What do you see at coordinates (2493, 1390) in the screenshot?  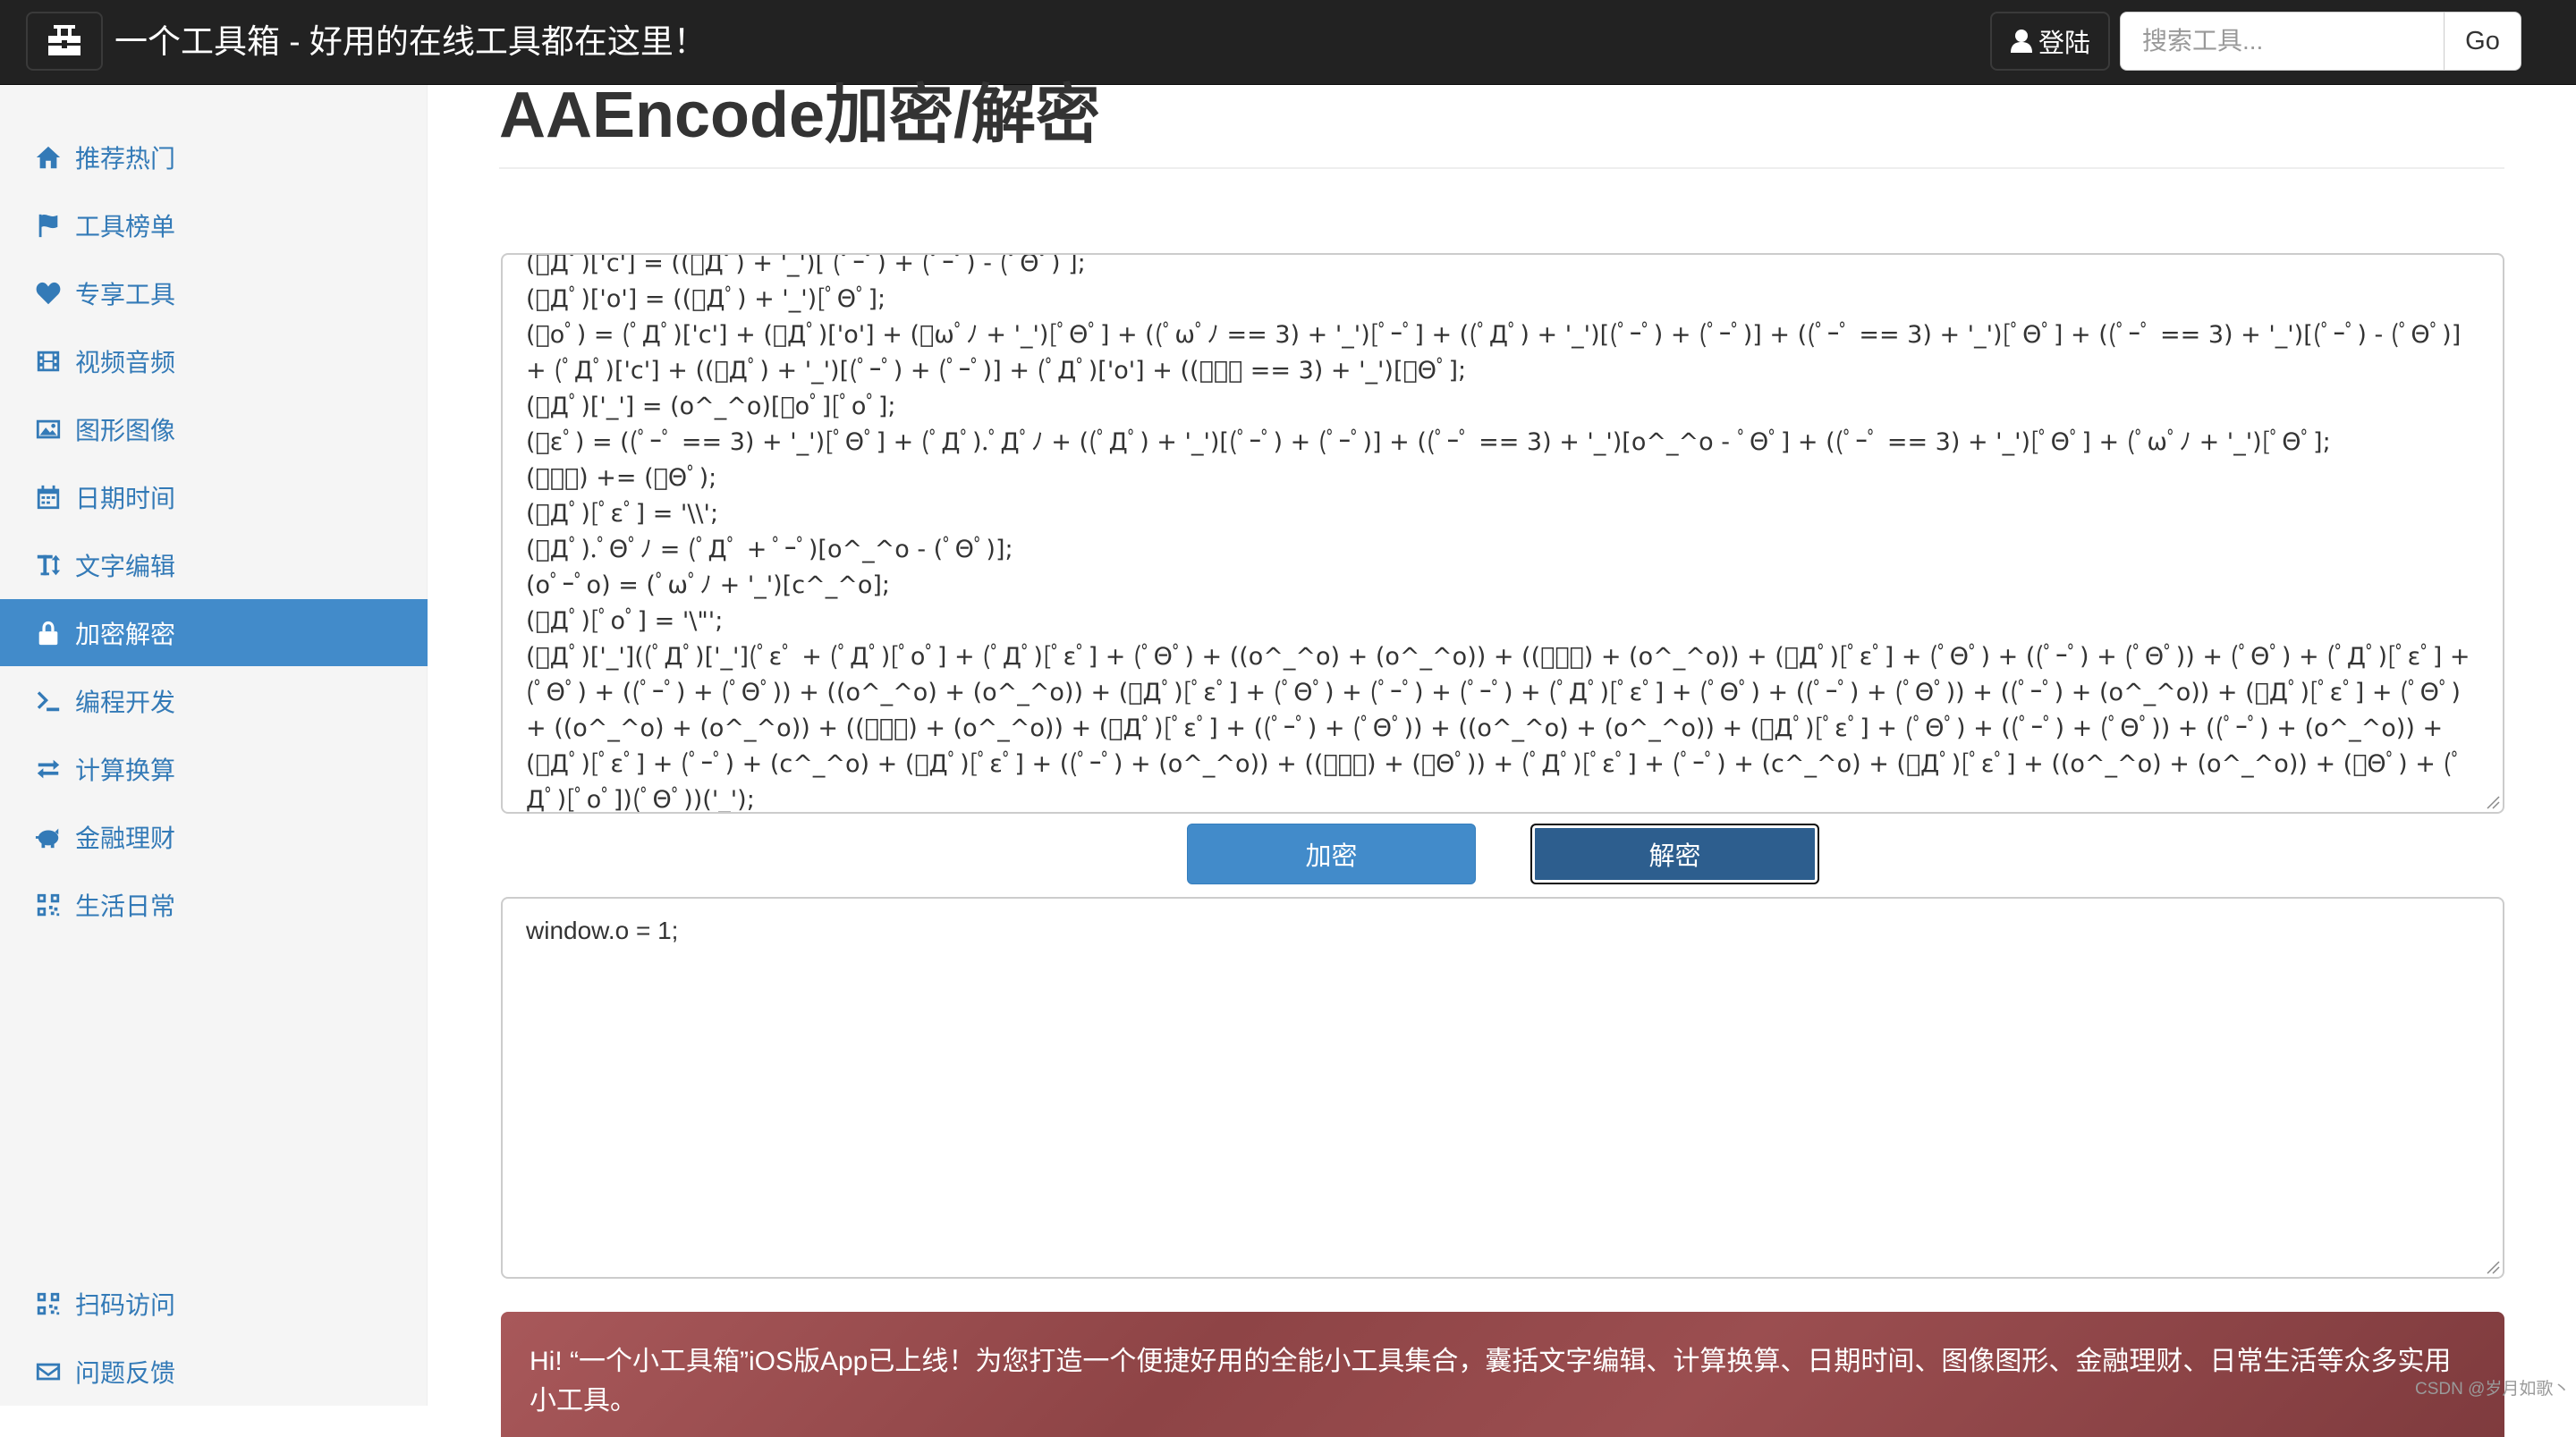 I see `watermark: CSDN @岁月如歌丶` at bounding box center [2493, 1390].